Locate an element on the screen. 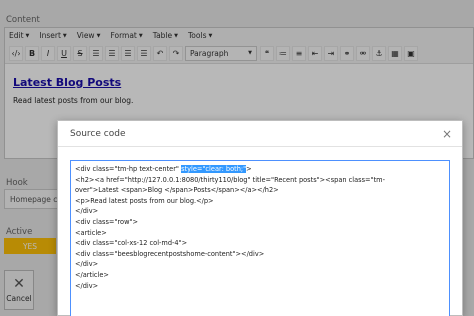  code-line: <article> is located at coordinates (91, 232).